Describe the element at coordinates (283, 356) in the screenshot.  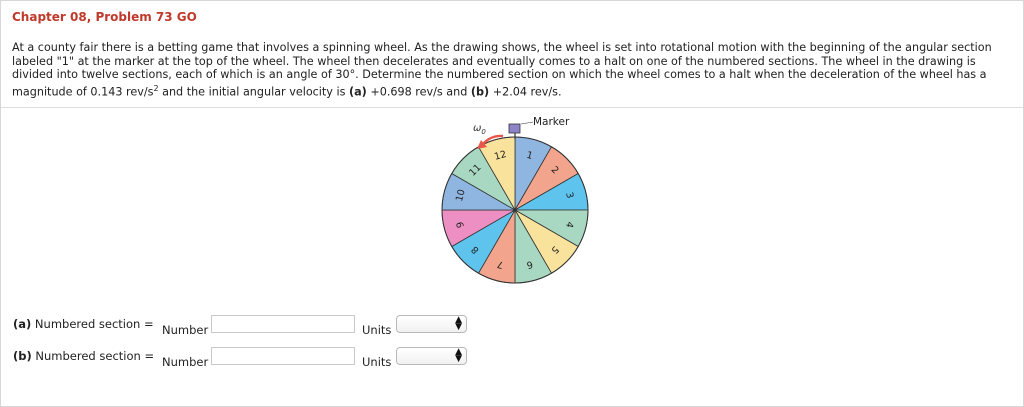
I see `answer-b-number-input` at that location.